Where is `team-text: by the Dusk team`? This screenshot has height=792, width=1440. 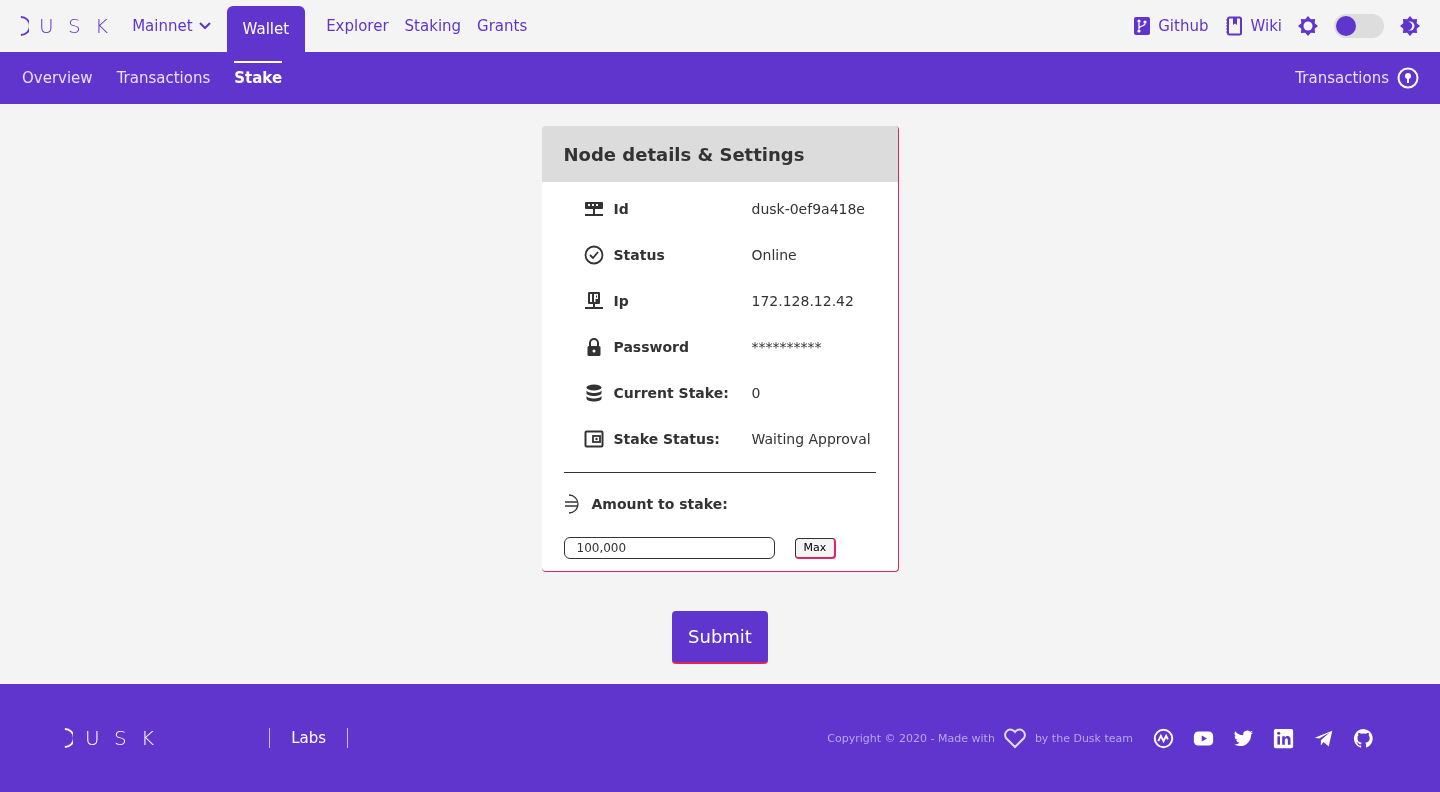 team-text: by the Dusk team is located at coordinates (1083, 738).